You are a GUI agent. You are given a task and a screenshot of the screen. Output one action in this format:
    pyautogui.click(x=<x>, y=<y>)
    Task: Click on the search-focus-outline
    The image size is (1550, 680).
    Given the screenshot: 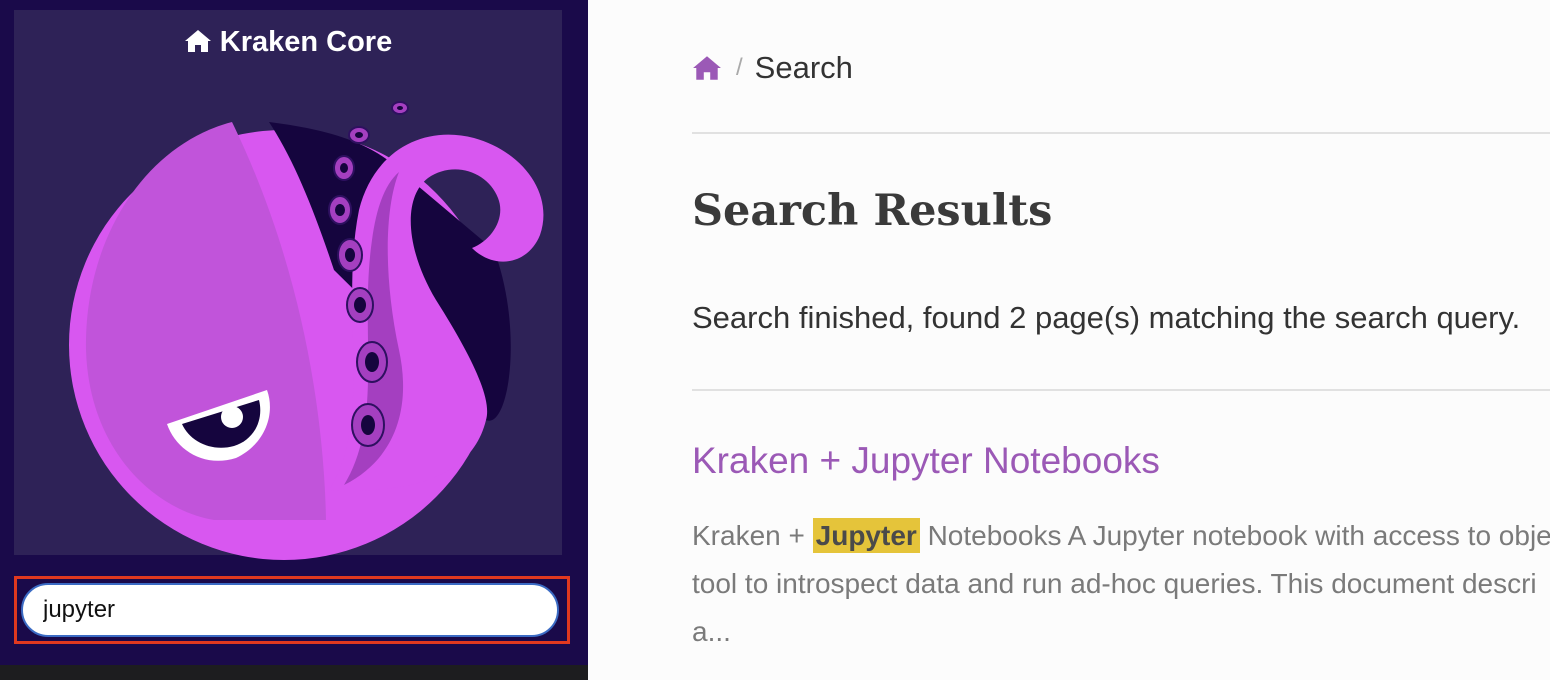 What is the action you would take?
    pyautogui.click(x=292, y=610)
    